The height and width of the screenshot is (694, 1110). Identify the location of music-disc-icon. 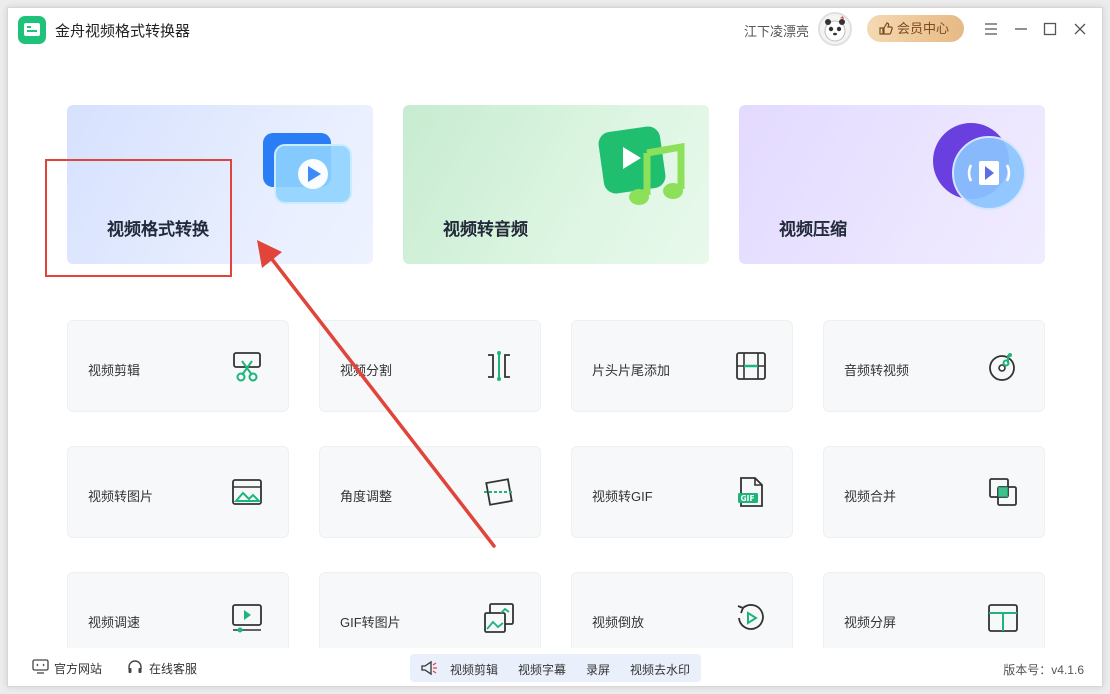
(1002, 367).